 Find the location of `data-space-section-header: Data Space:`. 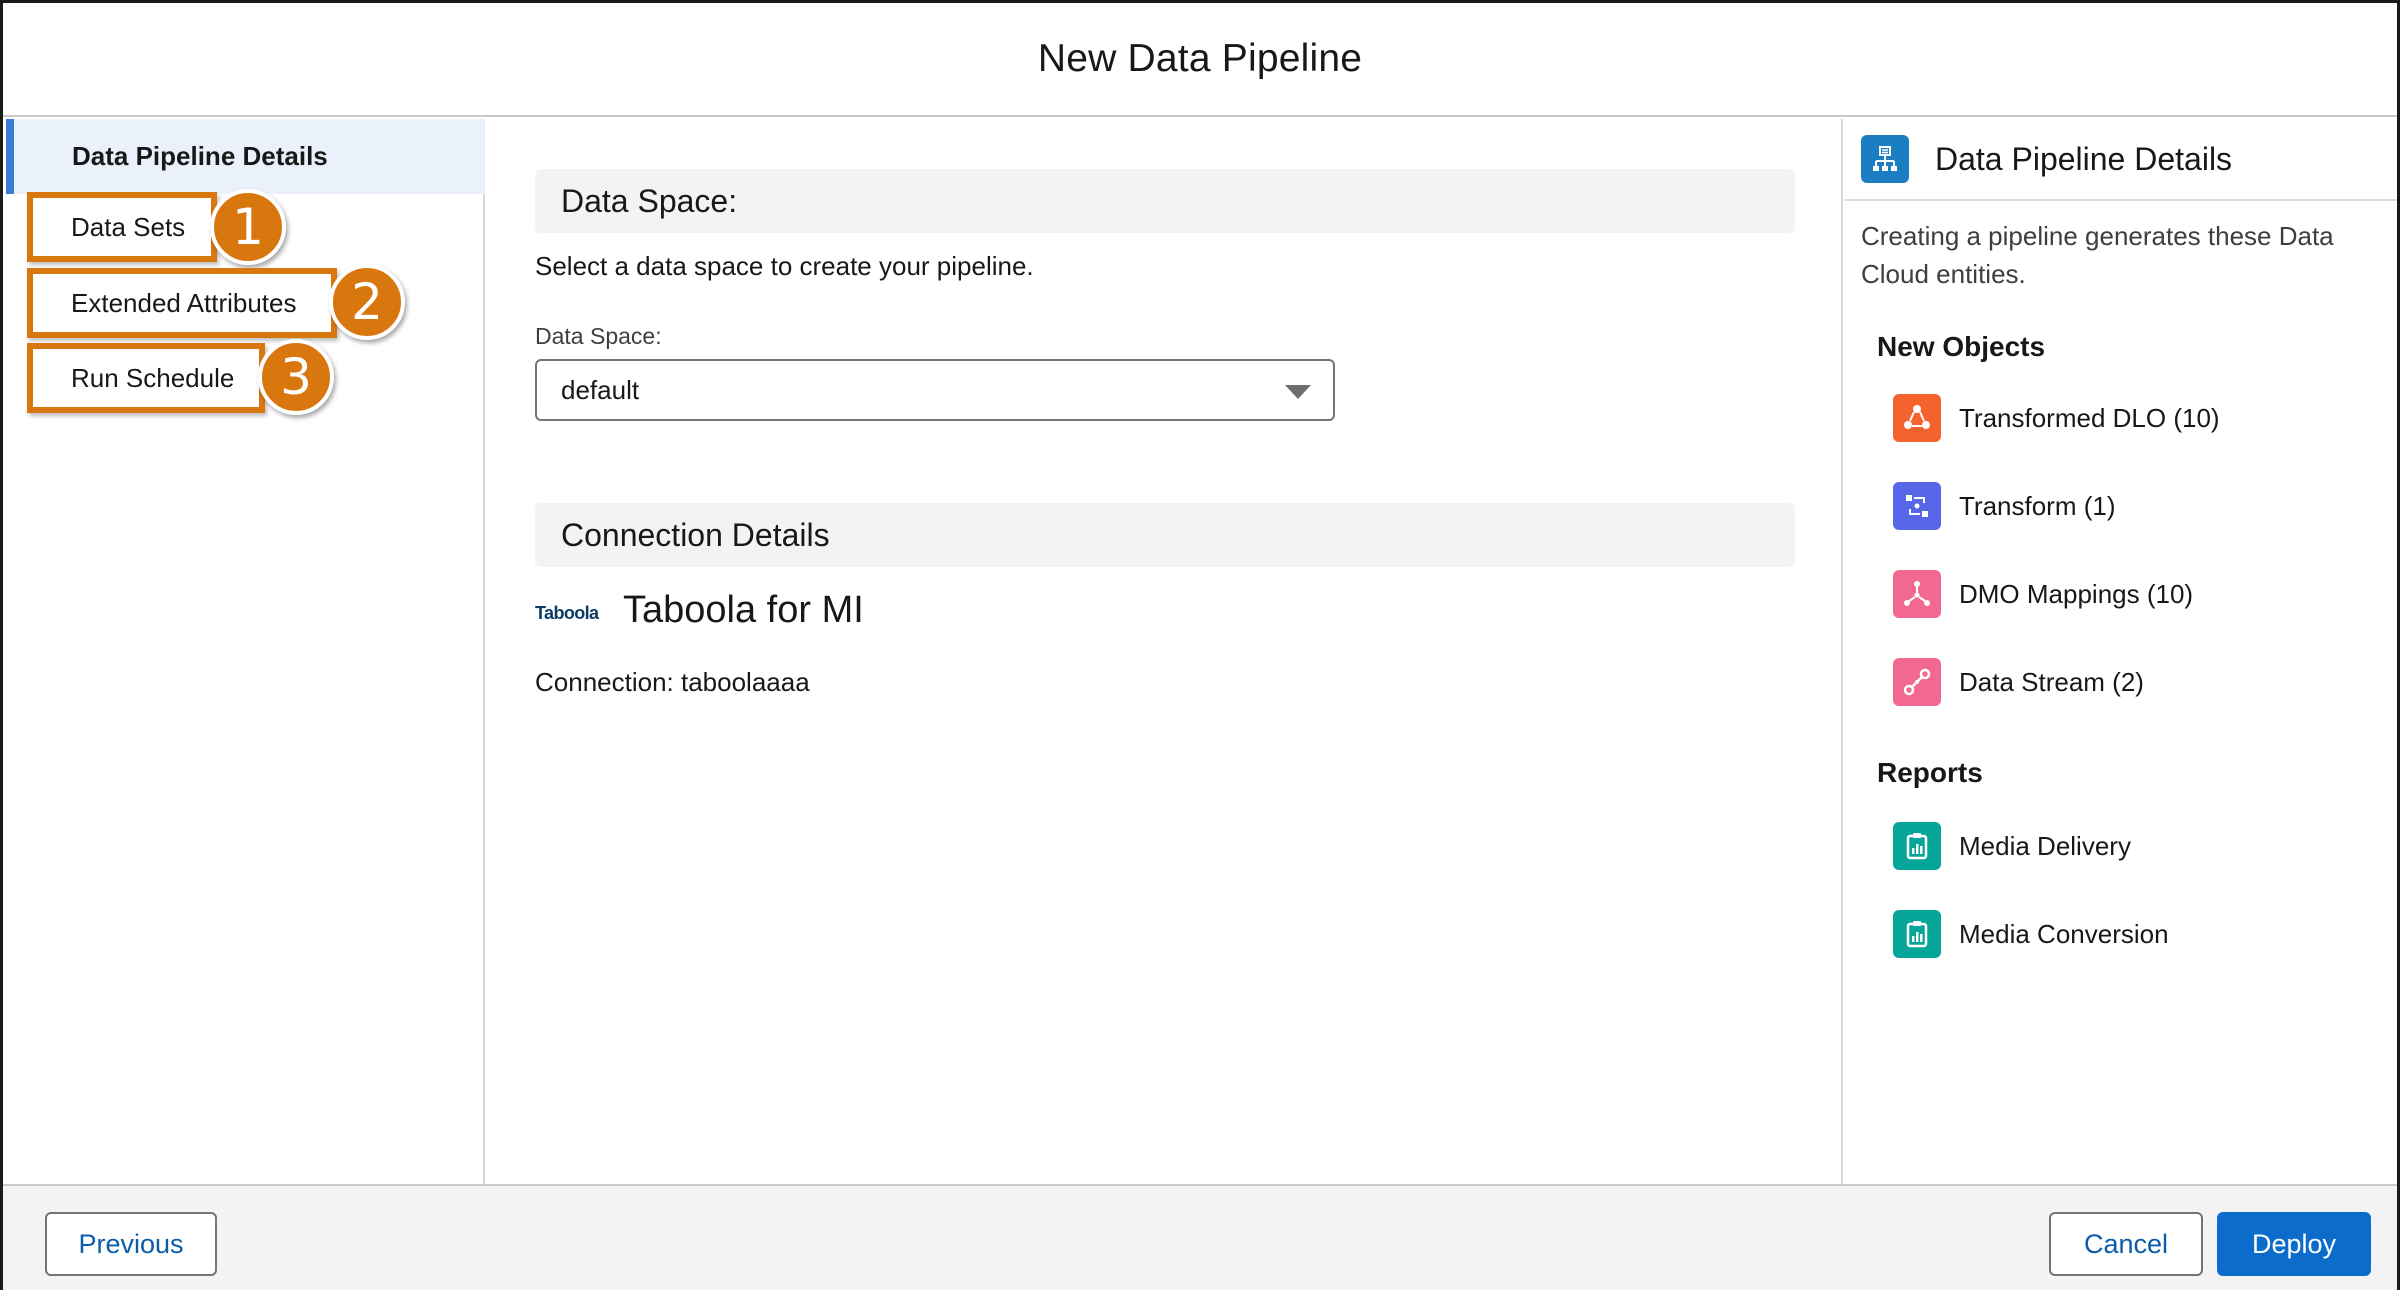

data-space-section-header: Data Space: is located at coordinates (1165, 201).